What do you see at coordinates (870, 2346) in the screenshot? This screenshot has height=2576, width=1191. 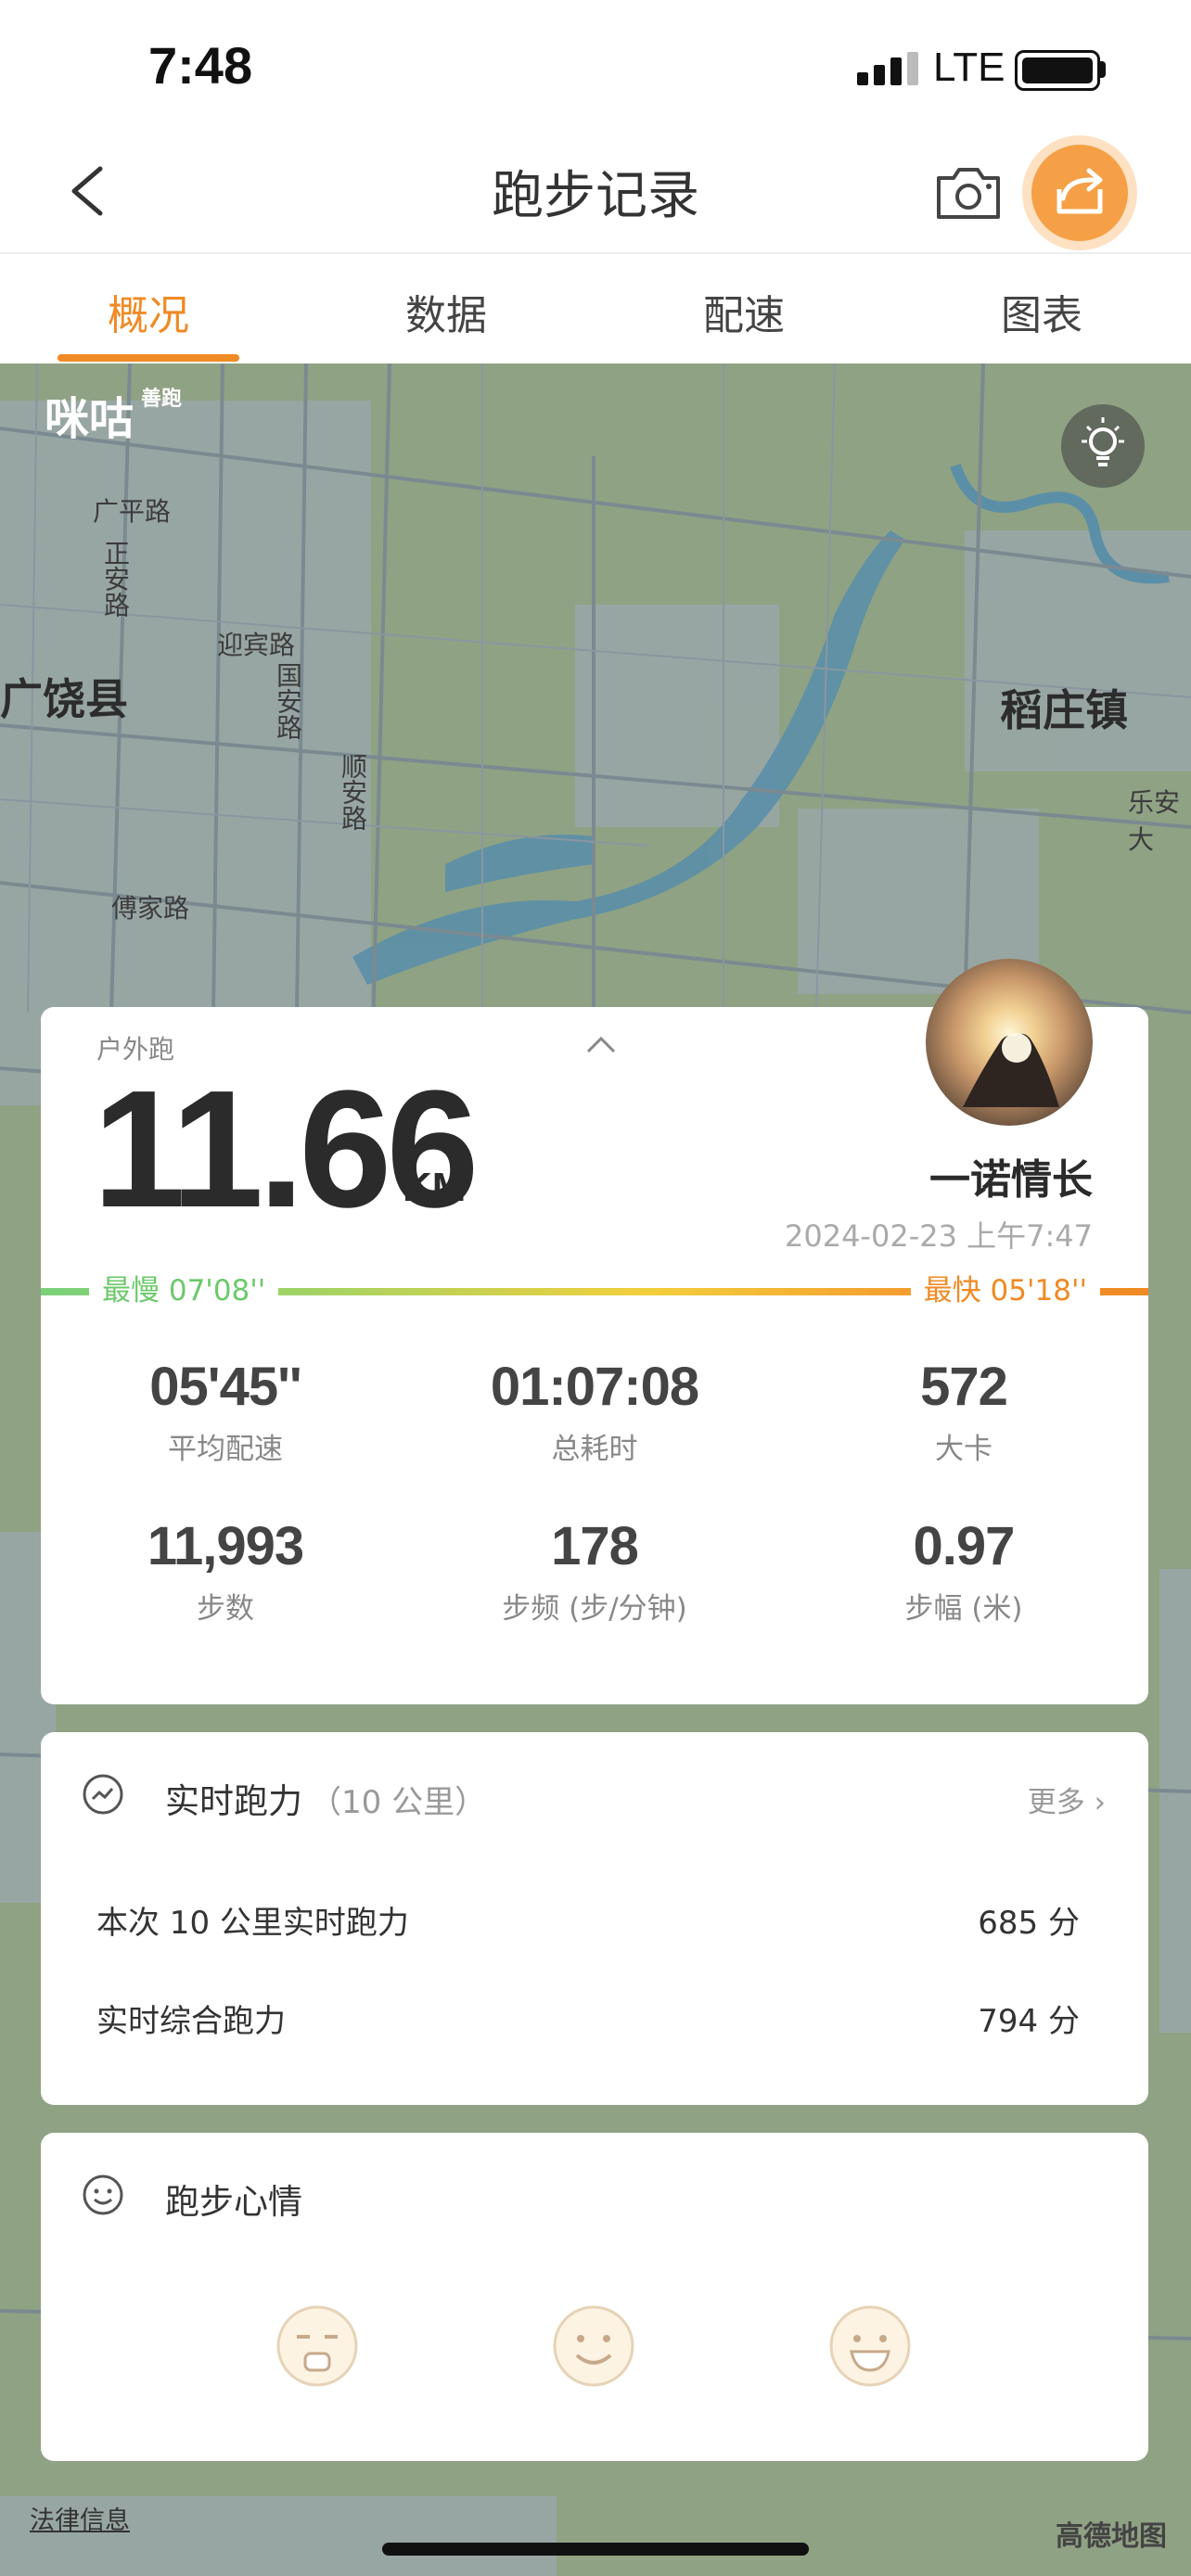 I see `mood-excited-icon` at bounding box center [870, 2346].